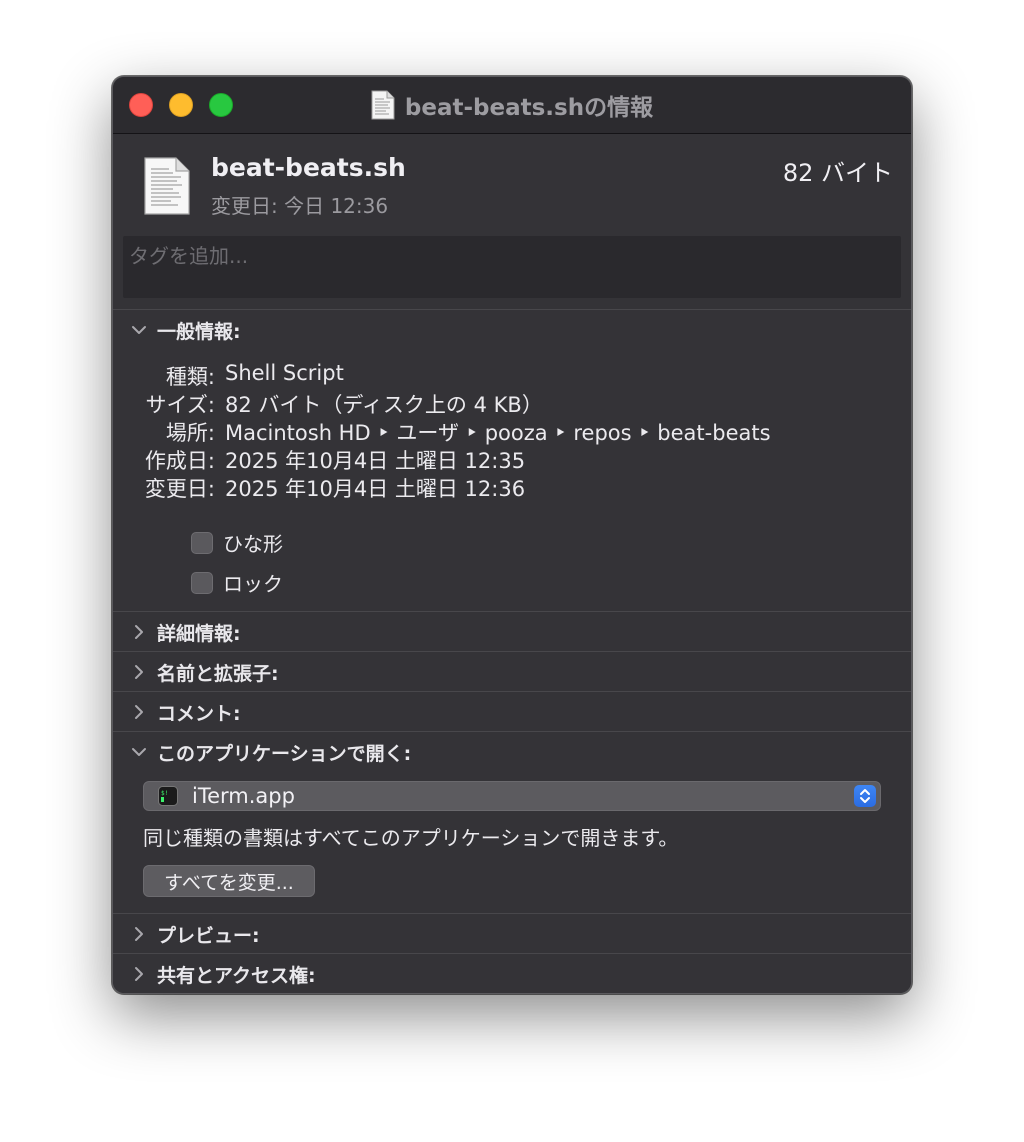 The image size is (1024, 1142). Describe the element at coordinates (179, 489) in the screenshot. I see `modified-label: 変更日:` at that location.